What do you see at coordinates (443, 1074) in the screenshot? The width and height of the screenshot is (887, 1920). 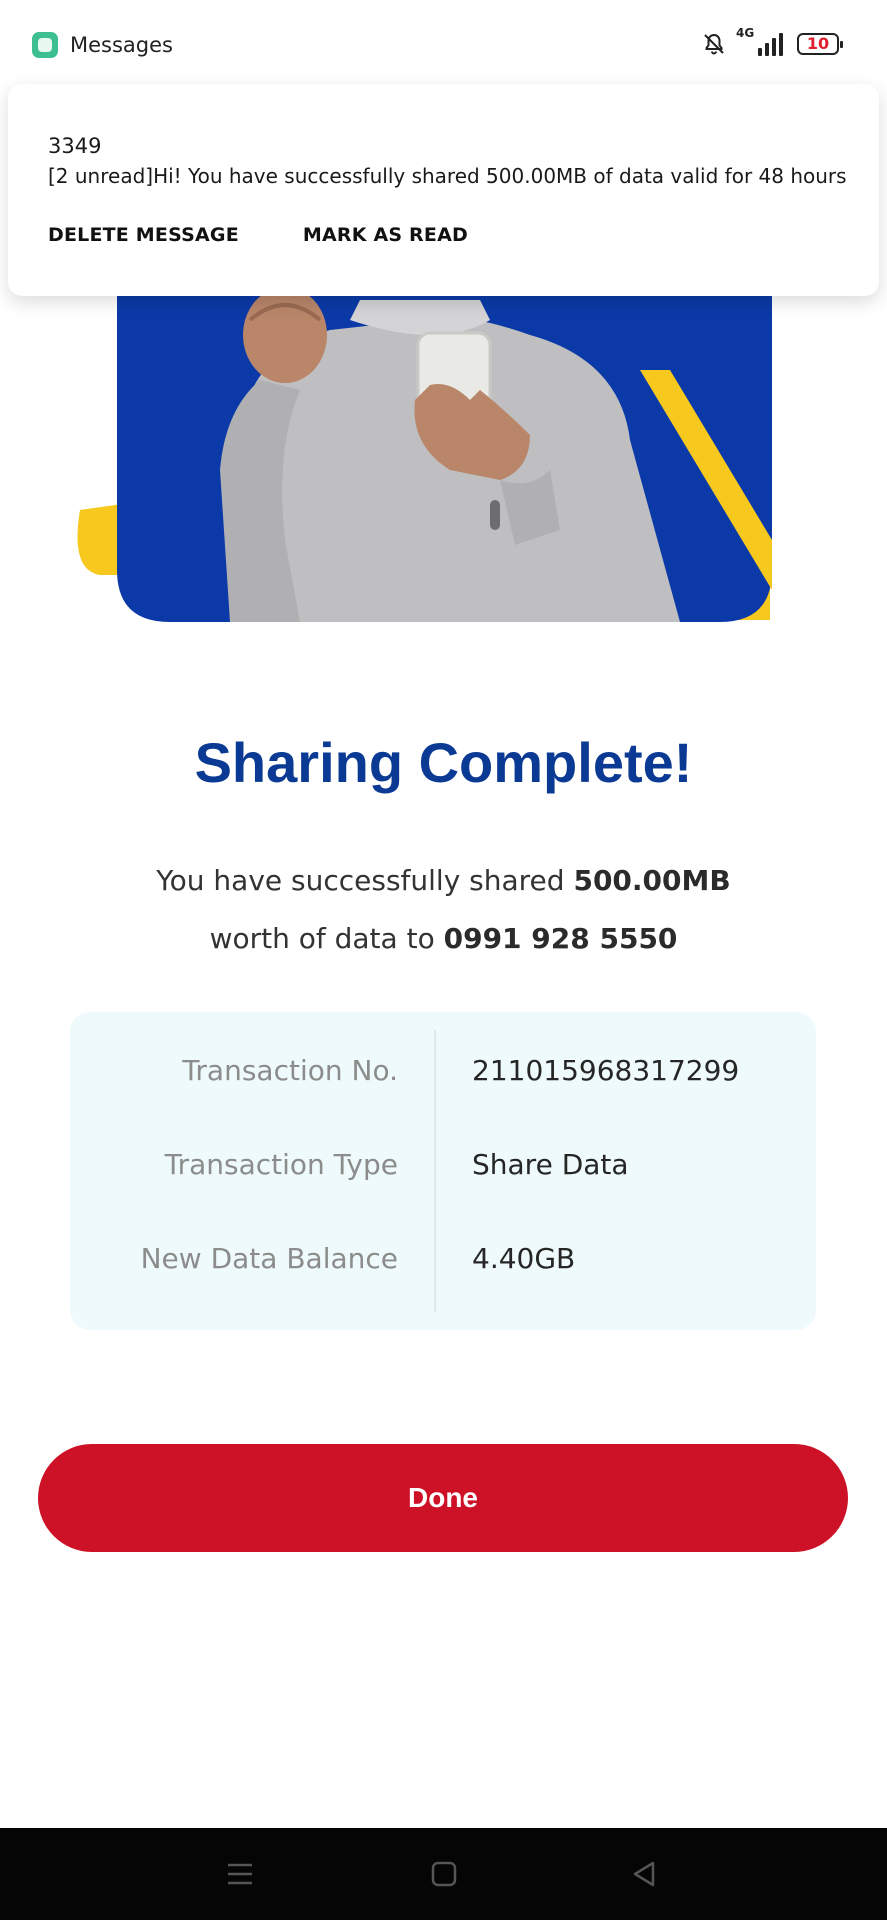 I see `detail-row: Transaction No. 211015968317299` at bounding box center [443, 1074].